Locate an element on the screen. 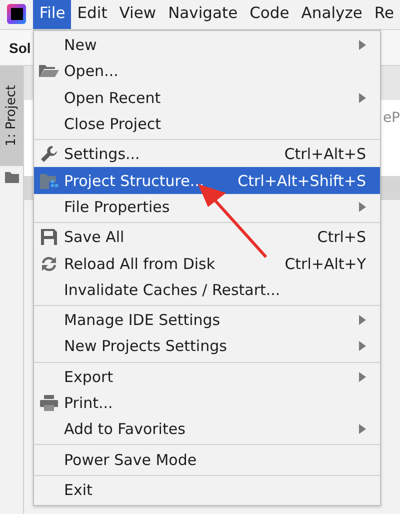  menu-item: Exit is located at coordinates (207, 490).